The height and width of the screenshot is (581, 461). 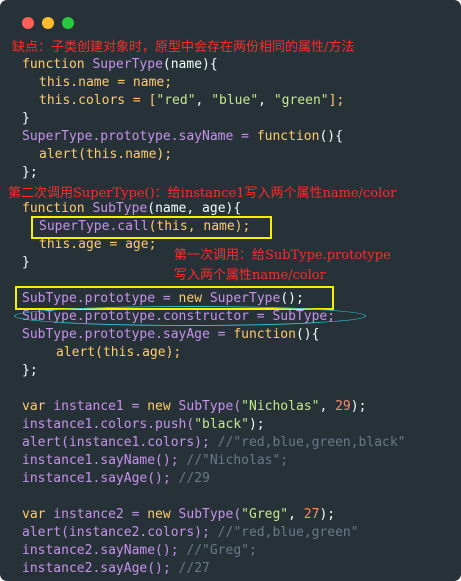 What do you see at coordinates (183, 47) in the screenshot?
I see `drawback-annotation: 缺点：子类创建对象时，原型中会存在两份相同的属性/方法` at bounding box center [183, 47].